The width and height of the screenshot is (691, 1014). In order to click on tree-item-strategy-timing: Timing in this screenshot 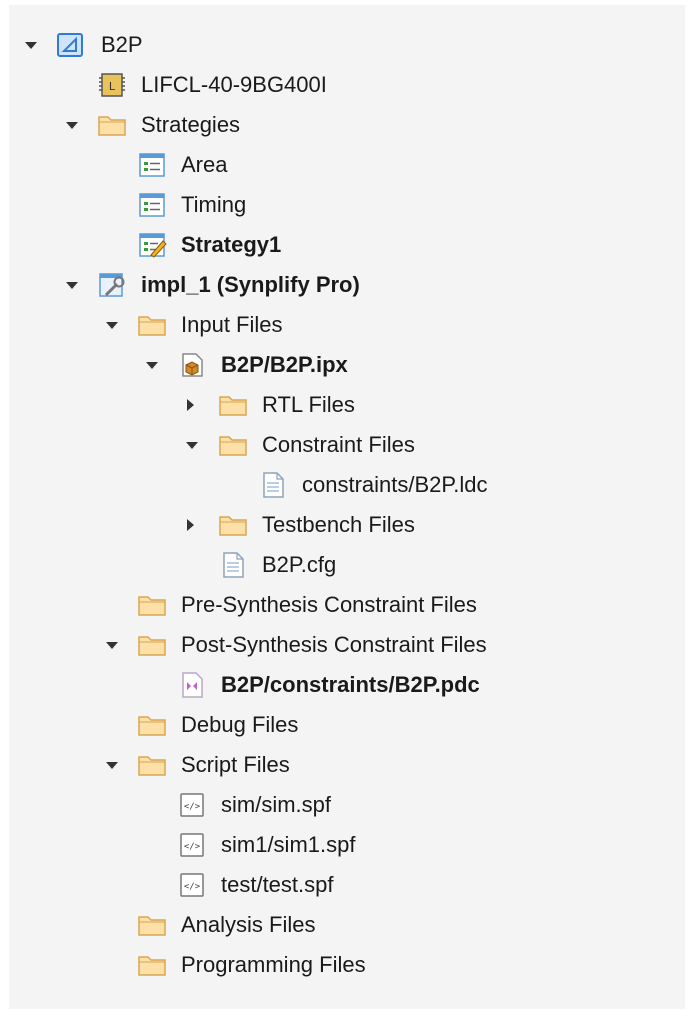, I will do `click(345, 205)`.